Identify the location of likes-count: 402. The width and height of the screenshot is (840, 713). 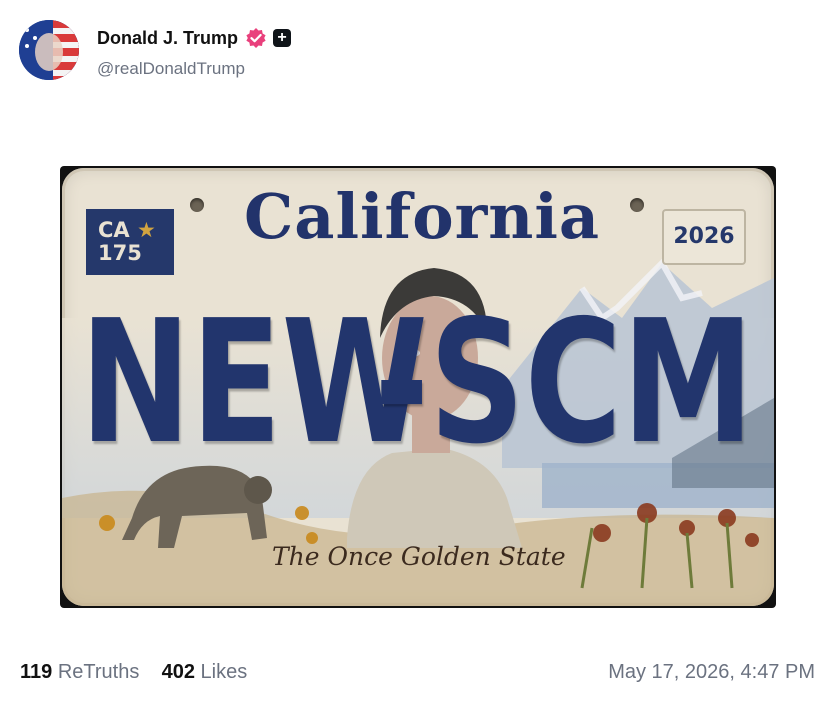
(178, 672).